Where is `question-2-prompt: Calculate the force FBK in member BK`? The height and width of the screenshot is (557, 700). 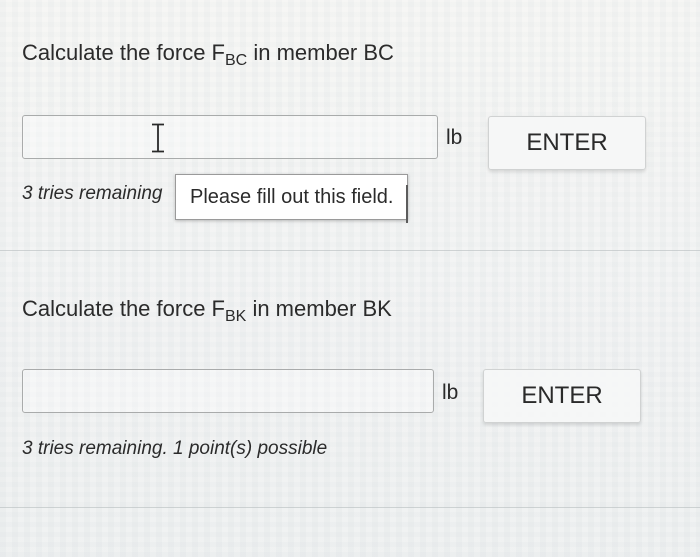 question-2-prompt: Calculate the force FBK in member BK is located at coordinates (207, 311).